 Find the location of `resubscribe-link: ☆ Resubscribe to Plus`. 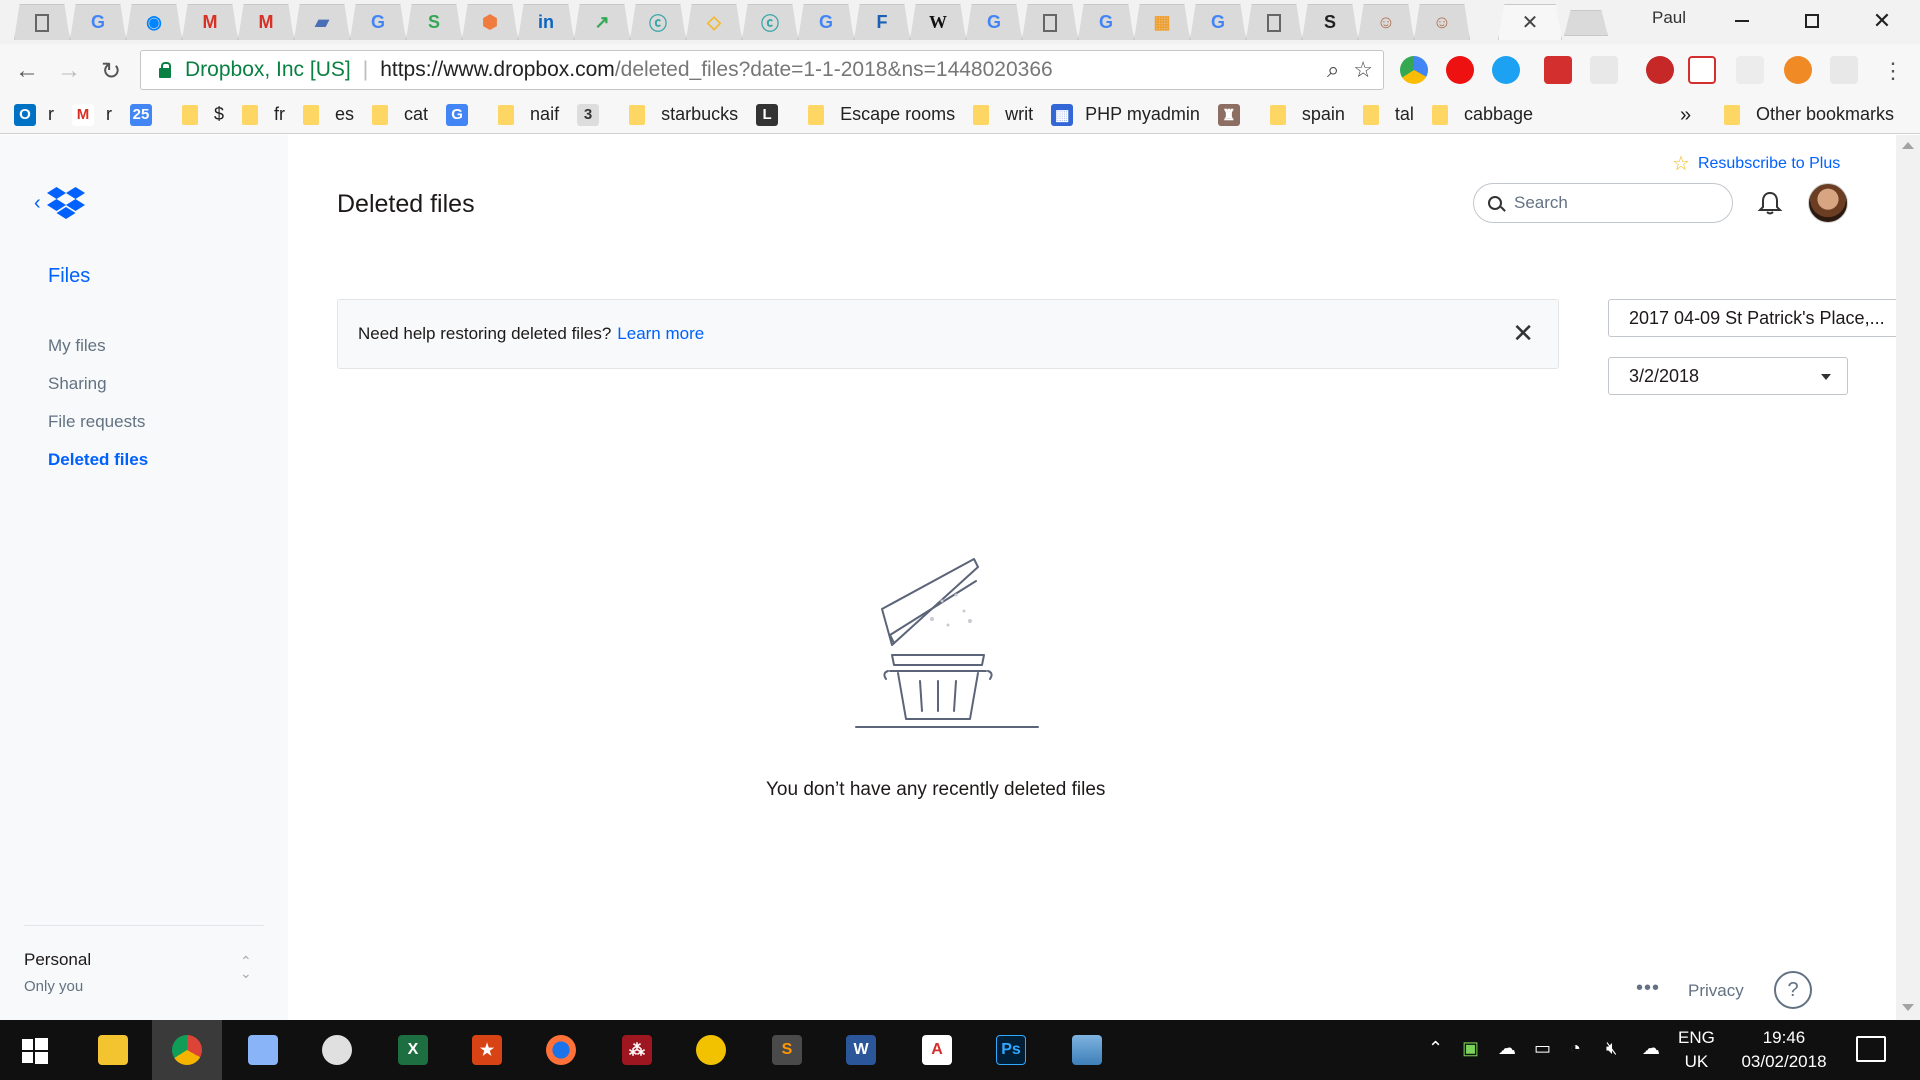

resubscribe-link: ☆ Resubscribe to Plus is located at coordinates (1756, 163).